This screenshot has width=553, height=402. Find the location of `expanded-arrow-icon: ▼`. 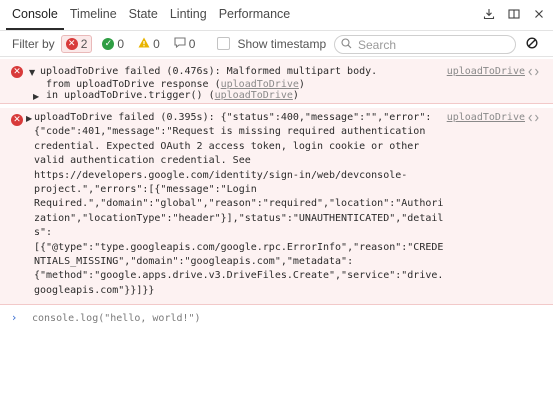

expanded-arrow-icon: ▼ is located at coordinates (32, 72).